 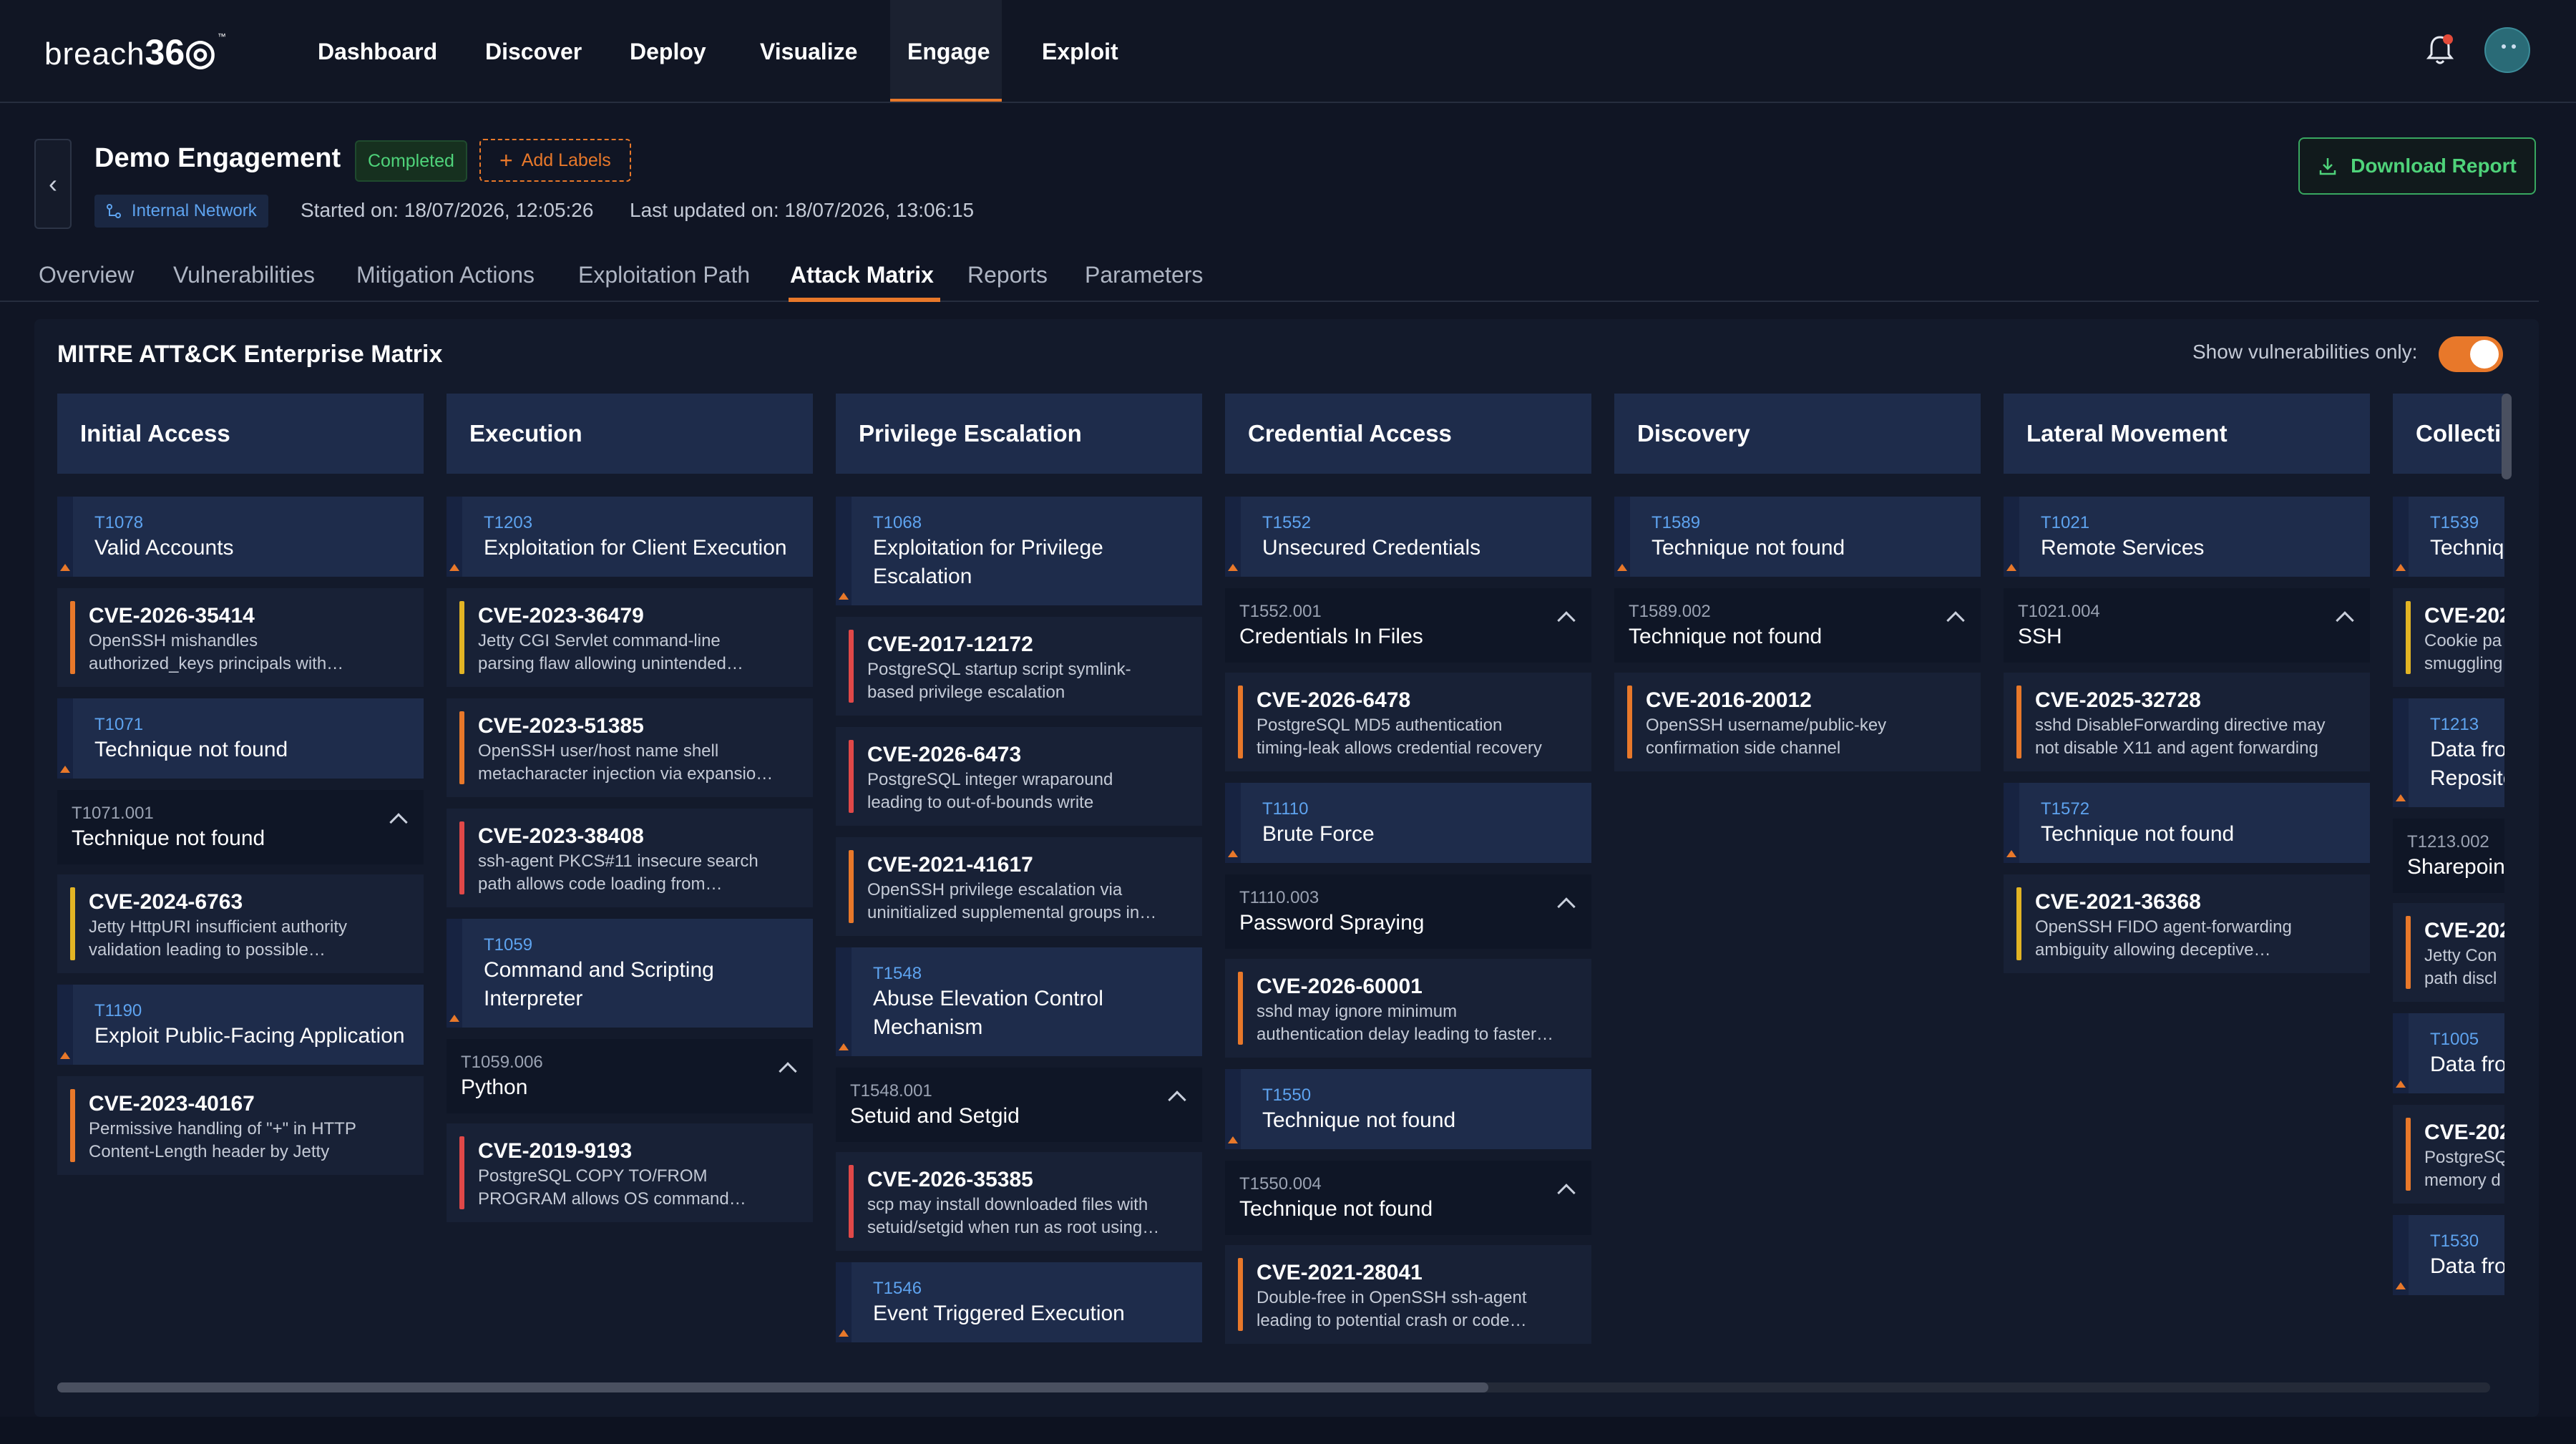 I want to click on technique-card: T1190 Exploit Public-Facing Application, so click(x=240, y=1025).